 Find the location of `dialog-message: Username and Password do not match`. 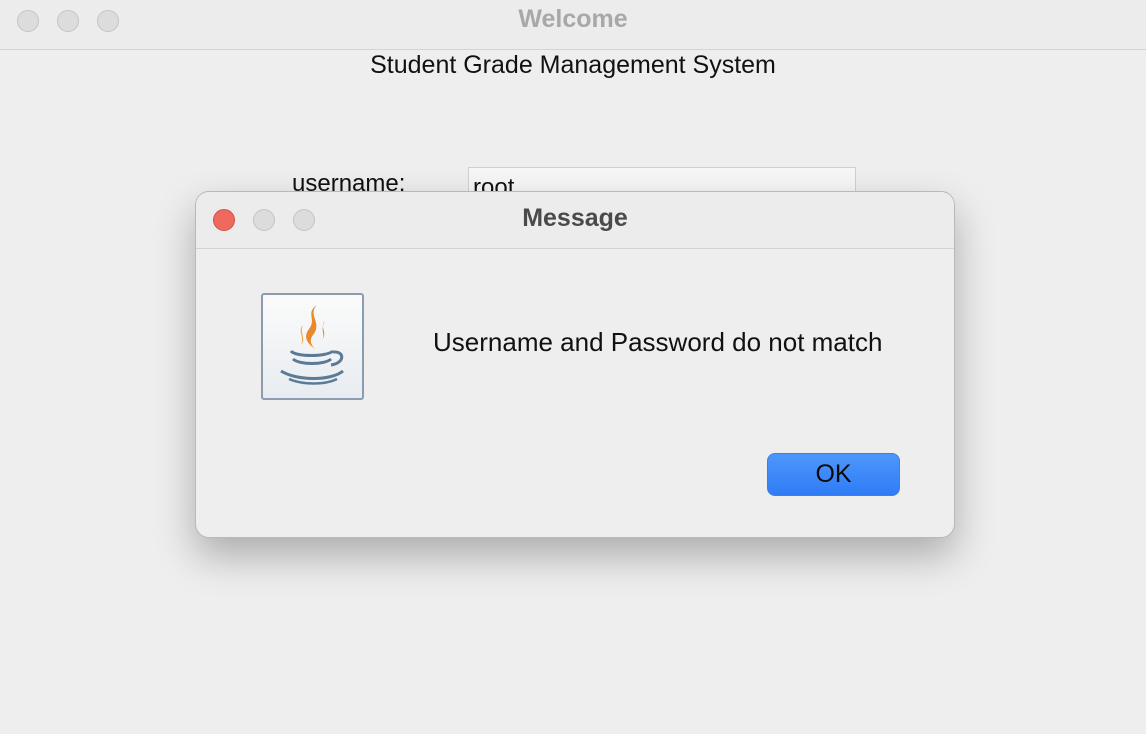

dialog-message: Username and Password do not match is located at coordinates (658, 342).